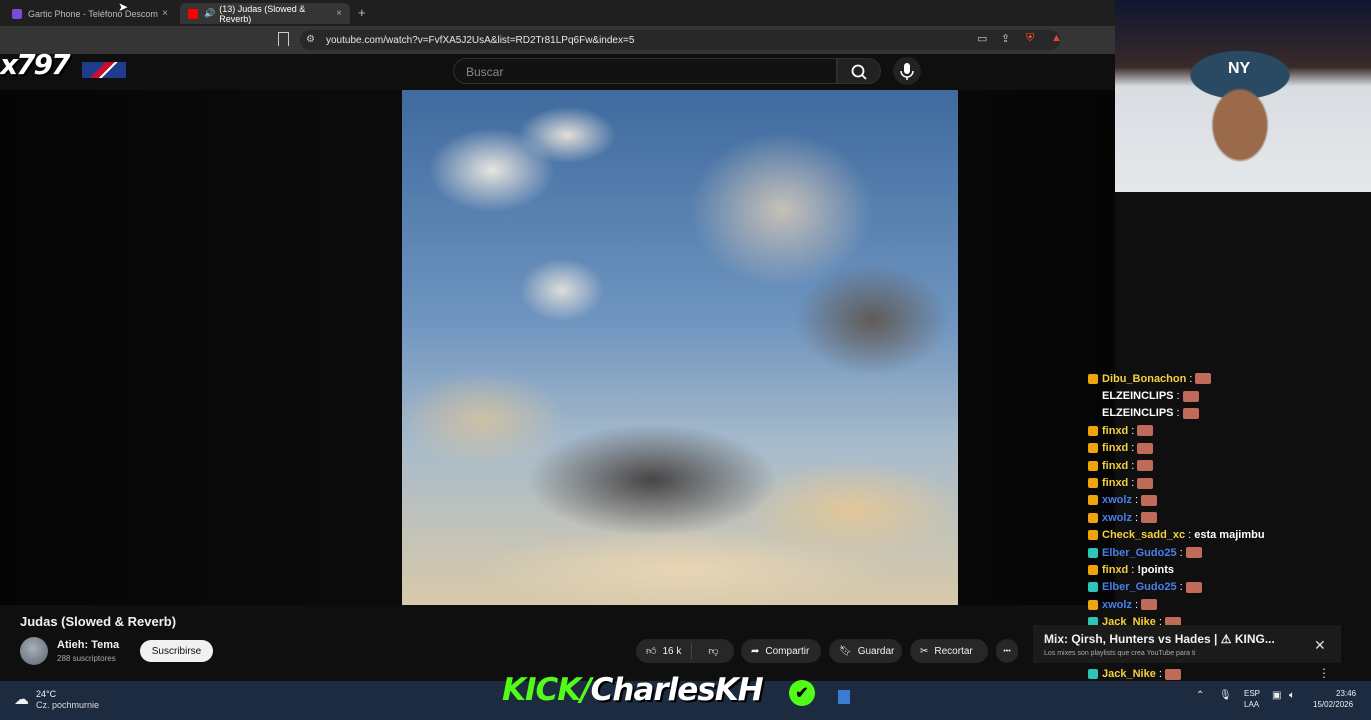 This screenshot has width=1371, height=720. Describe the element at coordinates (1225, 695) in the screenshot. I see `tray-mic-icon: 🎙︎` at that location.